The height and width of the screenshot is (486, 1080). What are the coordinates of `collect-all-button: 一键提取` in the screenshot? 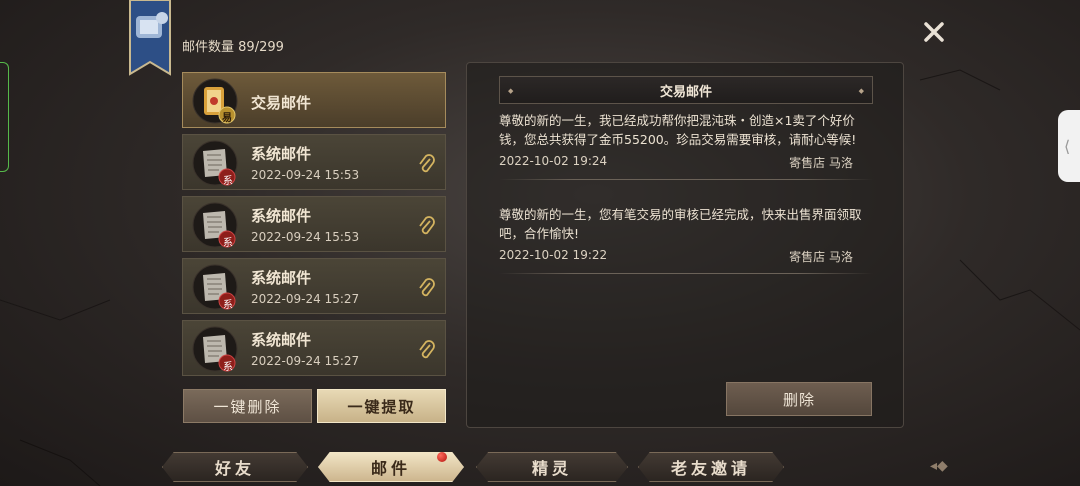 It's located at (381, 406).